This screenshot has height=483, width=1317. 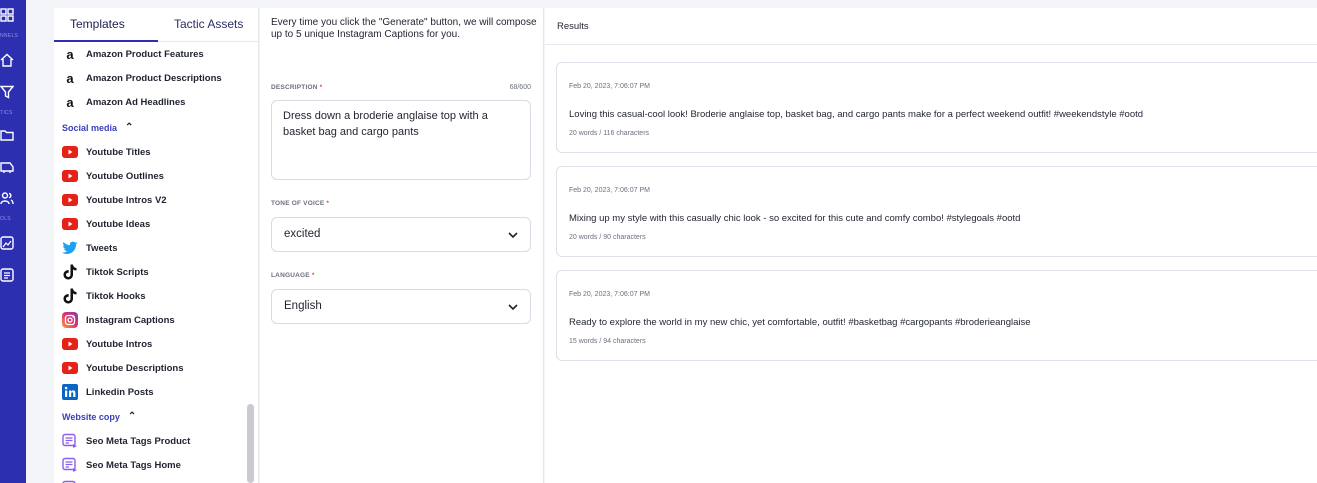 What do you see at coordinates (7, 92) in the screenshot?
I see `filter-icon` at bounding box center [7, 92].